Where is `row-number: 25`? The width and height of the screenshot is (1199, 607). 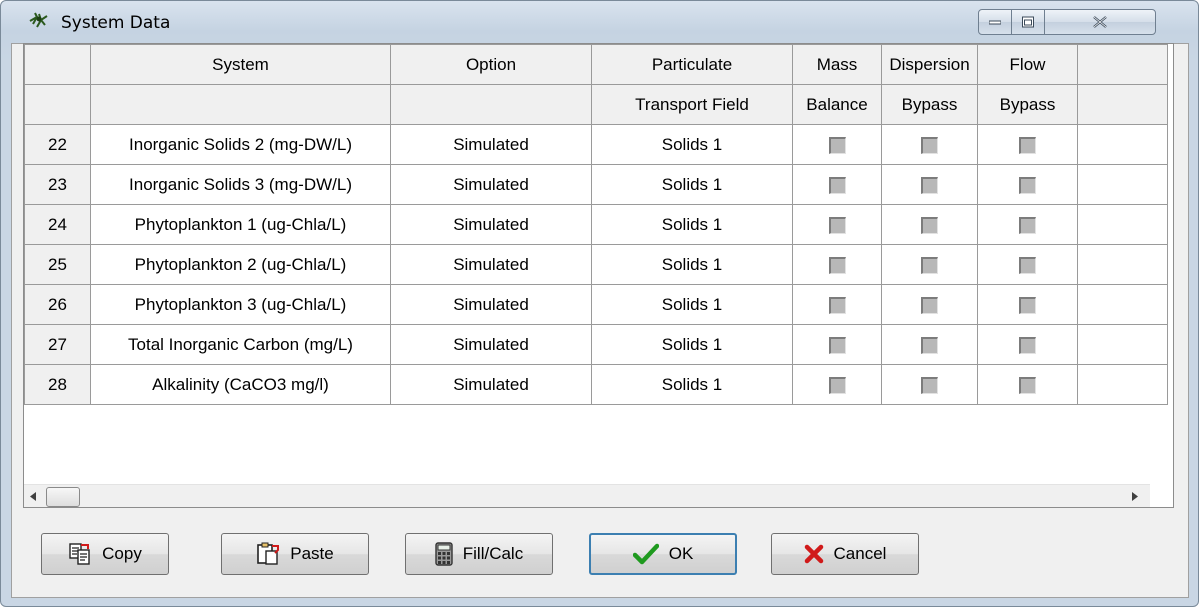 row-number: 25 is located at coordinates (57, 264).